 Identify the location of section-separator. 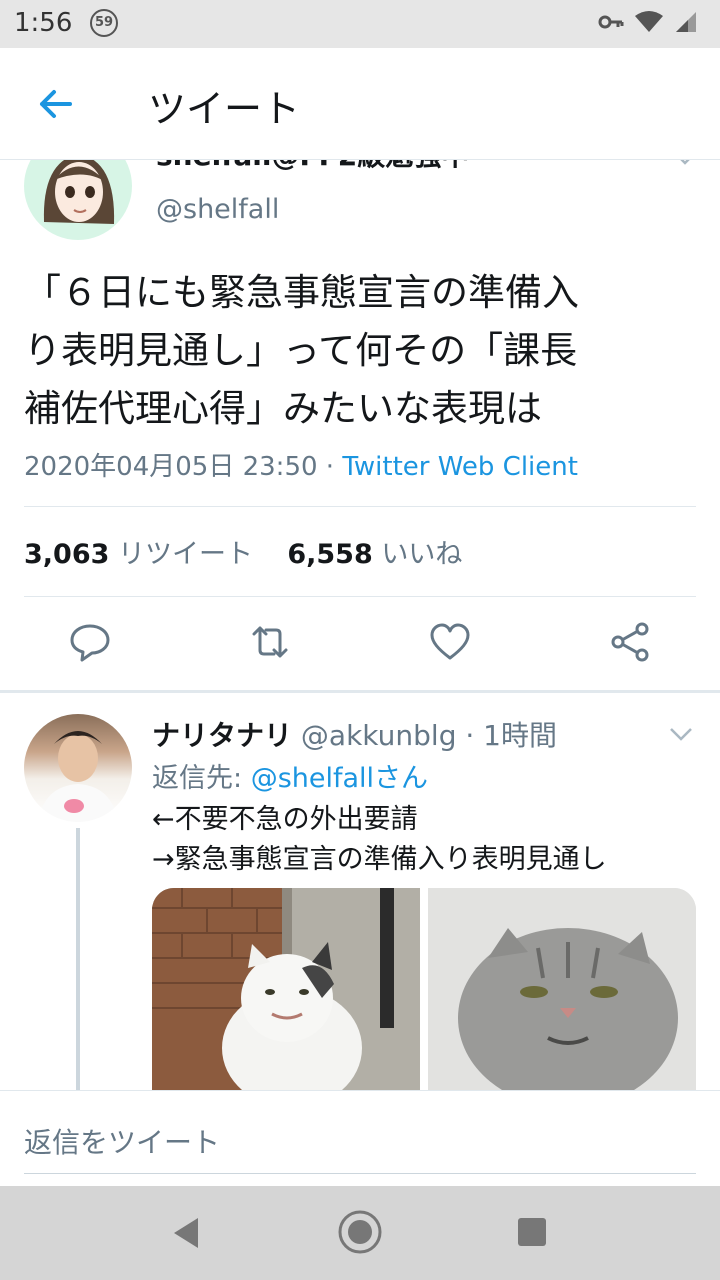
(360, 691).